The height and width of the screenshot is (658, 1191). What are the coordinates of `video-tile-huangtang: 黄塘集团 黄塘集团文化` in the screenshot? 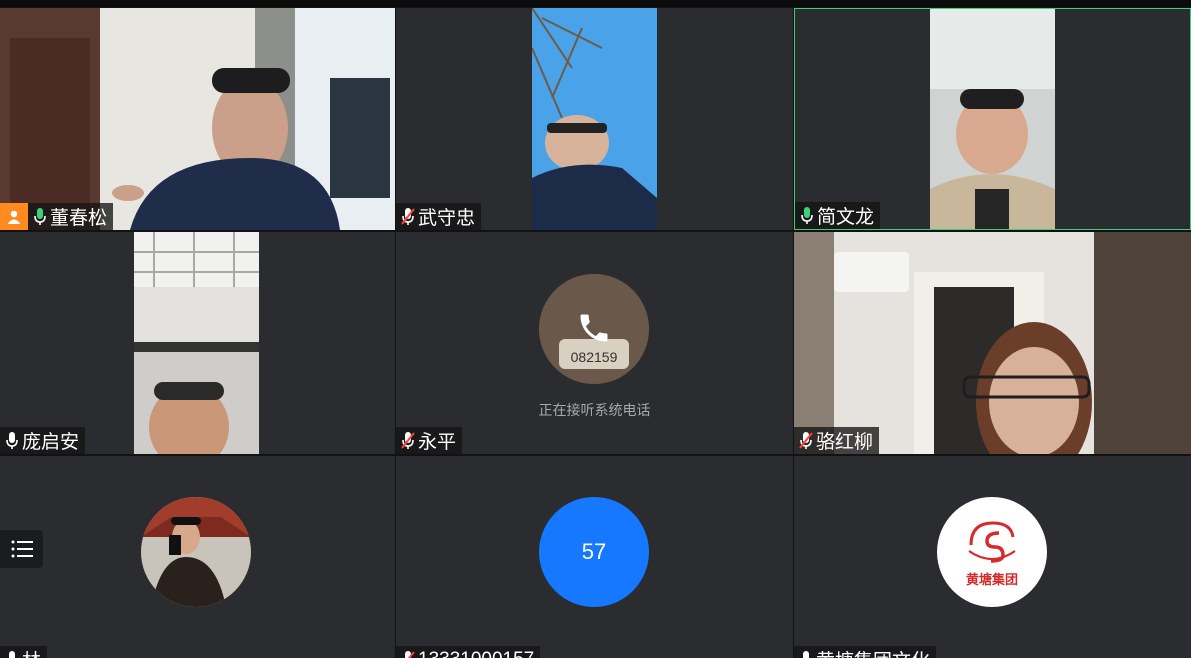 It's located at (992, 557).